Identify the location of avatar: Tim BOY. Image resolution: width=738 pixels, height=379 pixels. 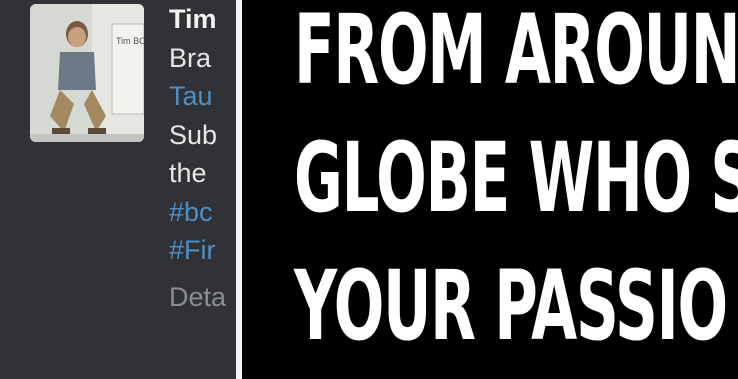
(87, 73).